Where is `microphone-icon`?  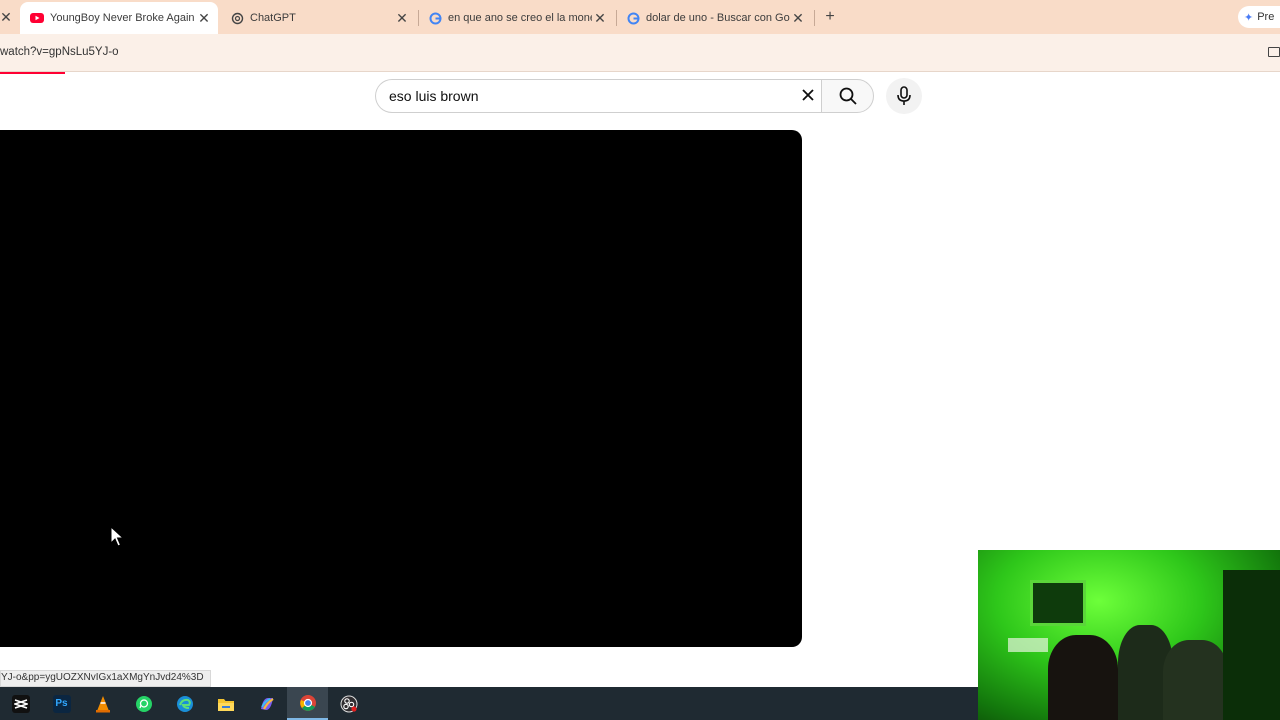
microphone-icon is located at coordinates (904, 95).